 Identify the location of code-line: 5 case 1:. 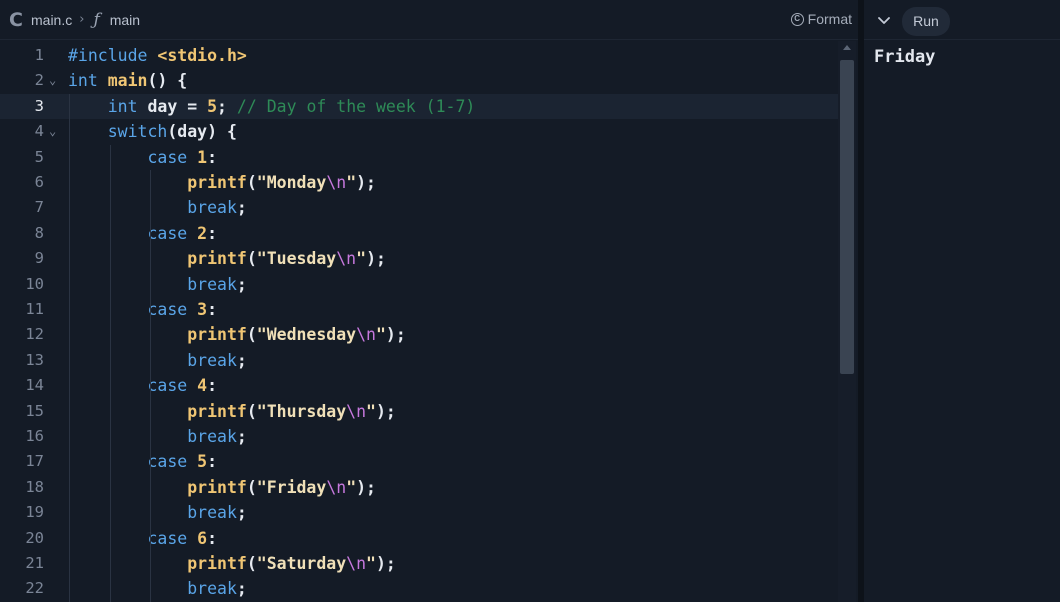
(419, 157).